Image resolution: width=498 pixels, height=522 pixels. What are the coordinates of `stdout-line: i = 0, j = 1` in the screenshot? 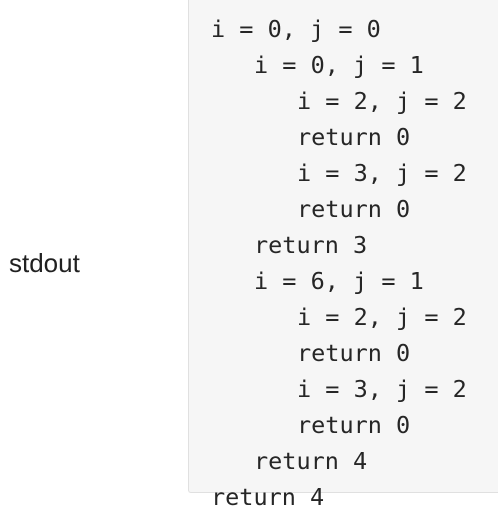 It's located at (339, 65).